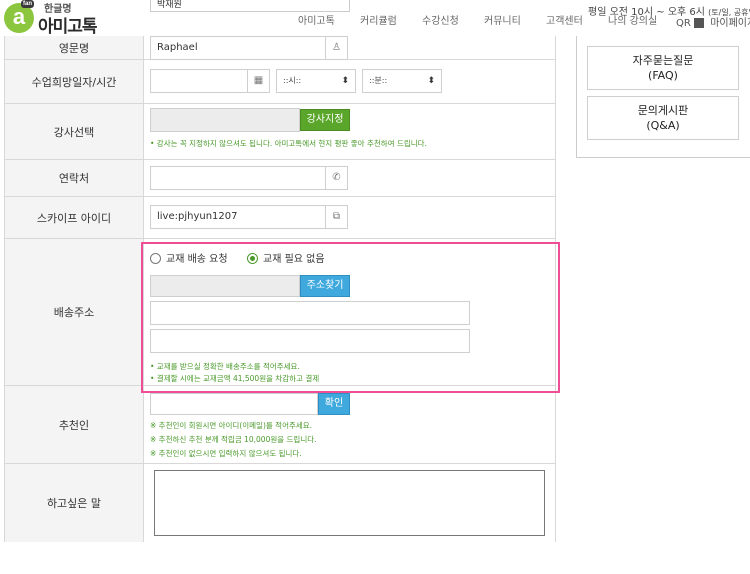 This screenshot has width=750, height=574. What do you see at coordinates (74, 312) in the screenshot?
I see `label-shipping: 배송주소` at bounding box center [74, 312].